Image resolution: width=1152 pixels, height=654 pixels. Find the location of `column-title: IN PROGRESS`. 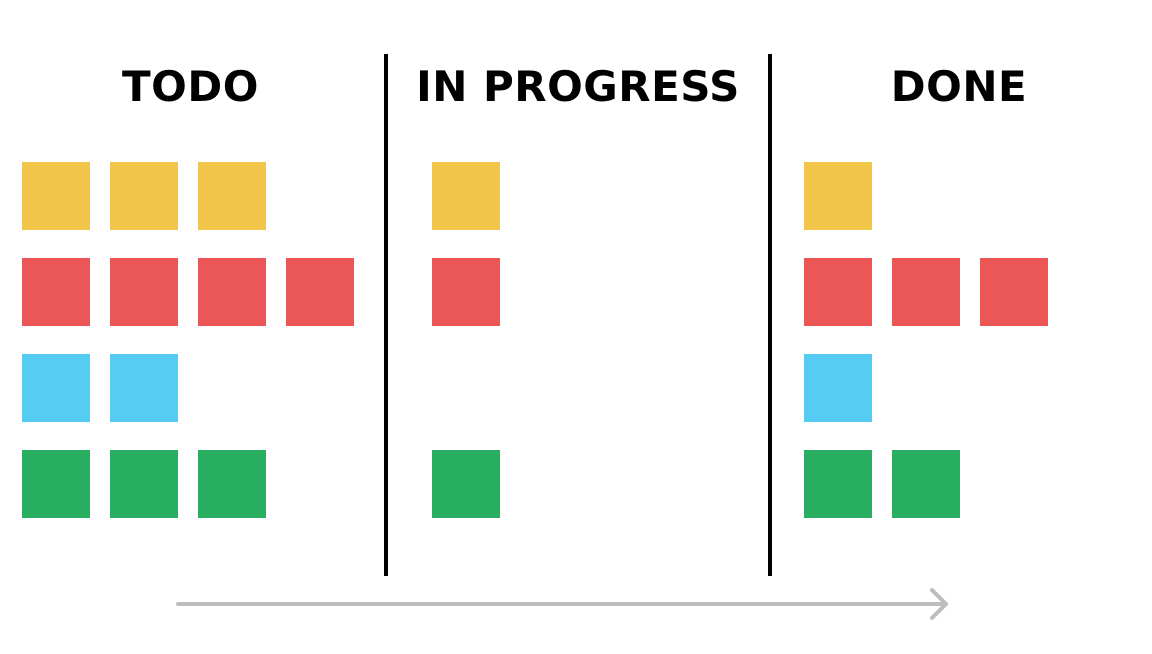

column-title: IN PROGRESS is located at coordinates (578, 86).